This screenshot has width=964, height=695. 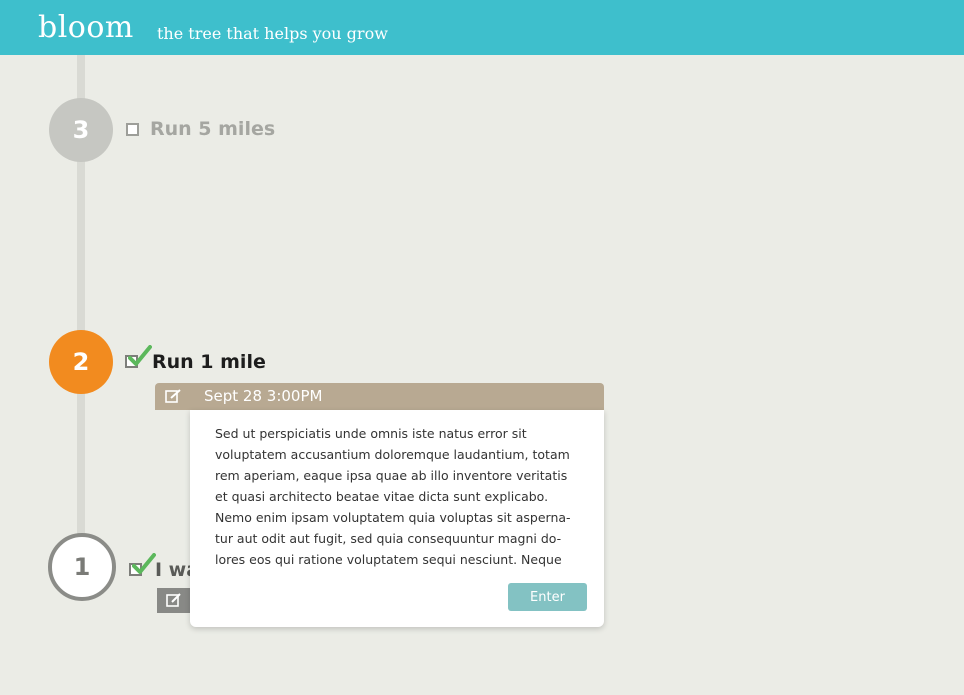 What do you see at coordinates (272, 33) in the screenshot?
I see `app-tagline: the tree that helps you grow` at bounding box center [272, 33].